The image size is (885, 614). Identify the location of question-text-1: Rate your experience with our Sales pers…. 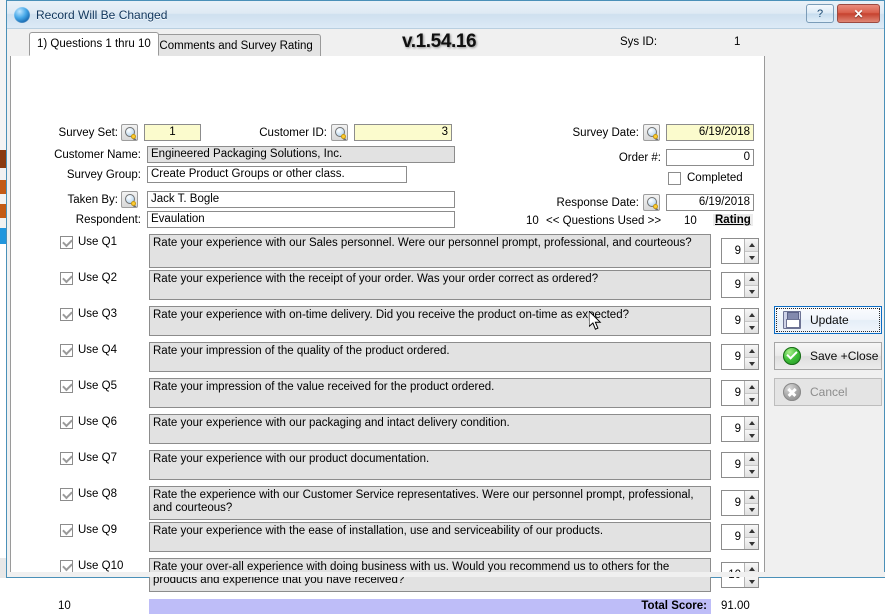
(430, 251).